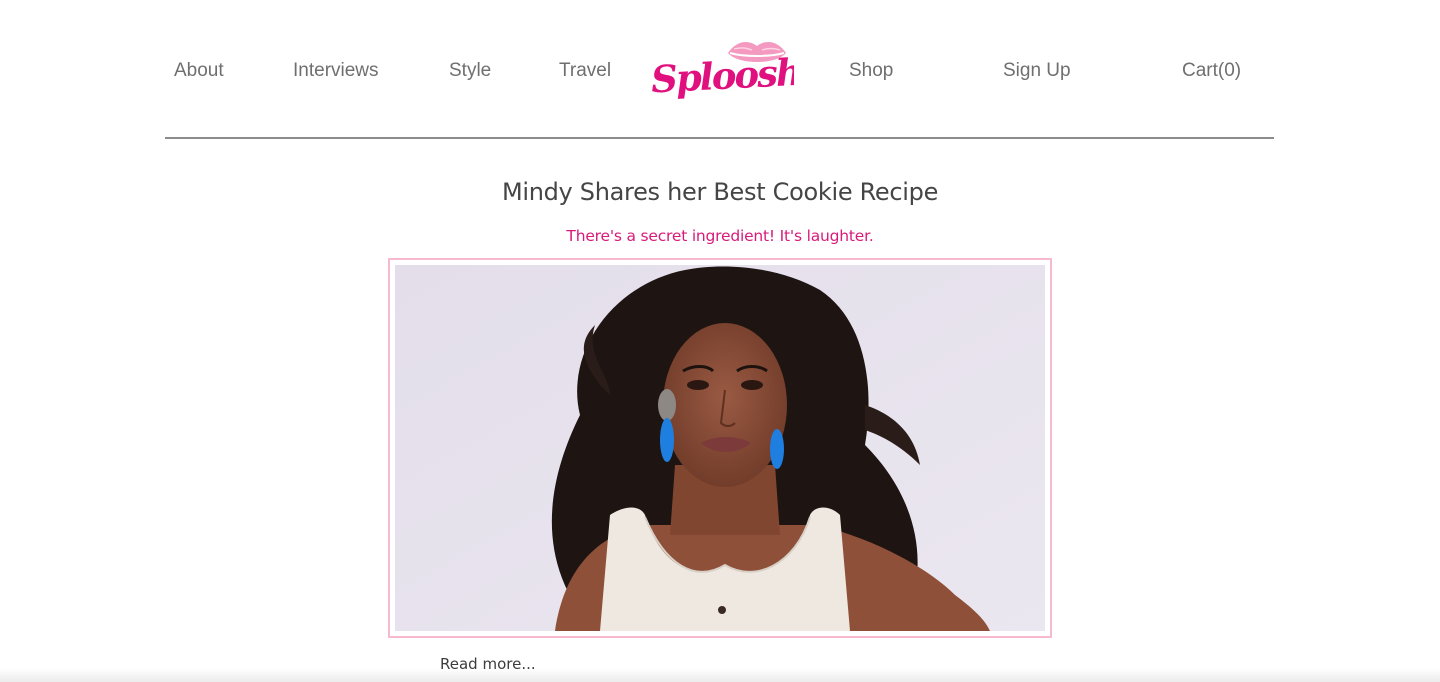 This screenshot has height=682, width=1440. I want to click on logo-graphic: Sploosh, so click(722, 71).